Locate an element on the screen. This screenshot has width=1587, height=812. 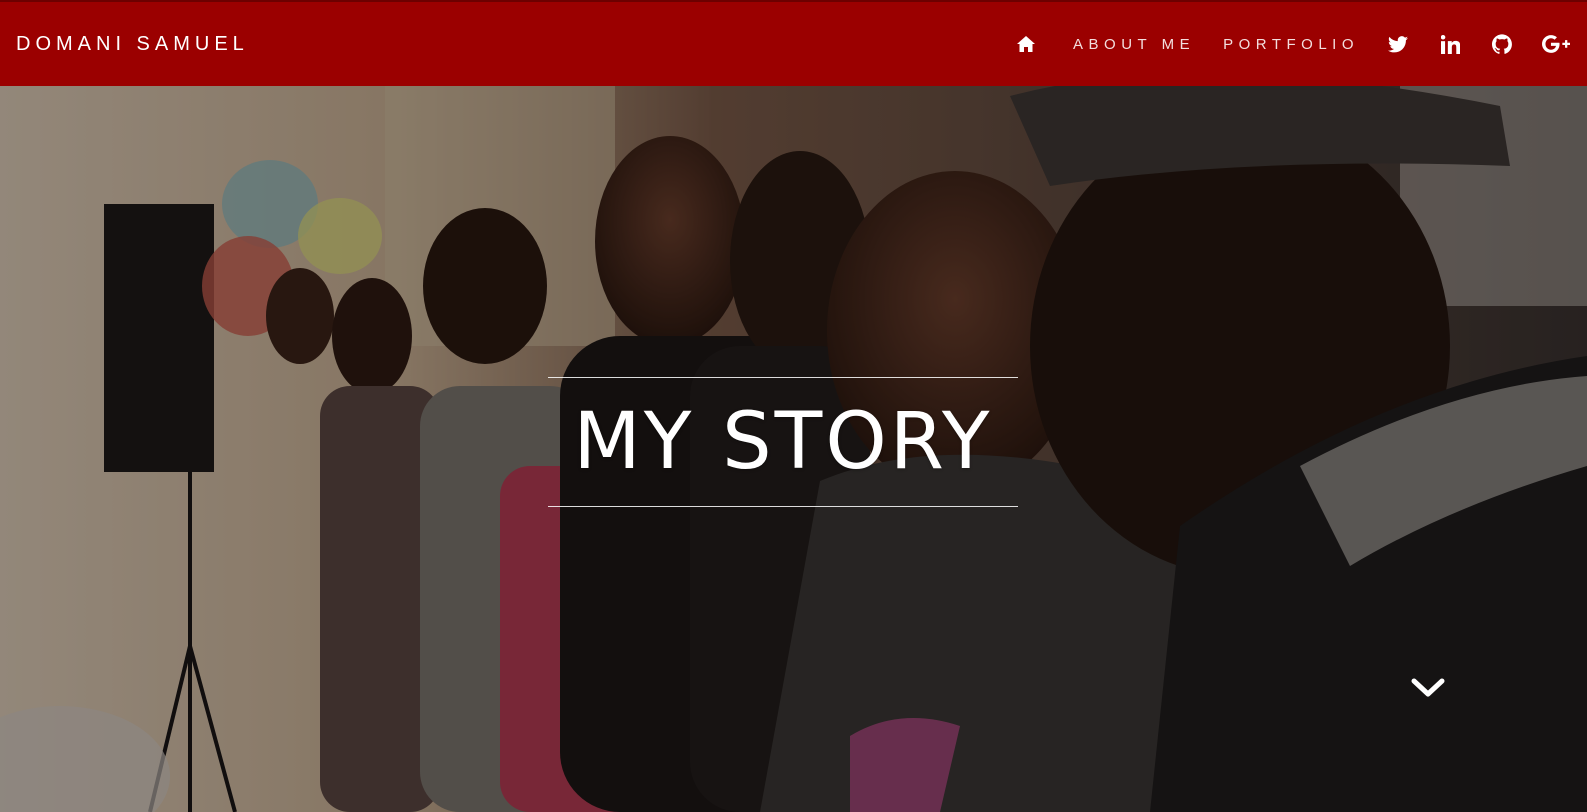
nav-link-portfolio: PORTFOLIO is located at coordinates (1291, 44).